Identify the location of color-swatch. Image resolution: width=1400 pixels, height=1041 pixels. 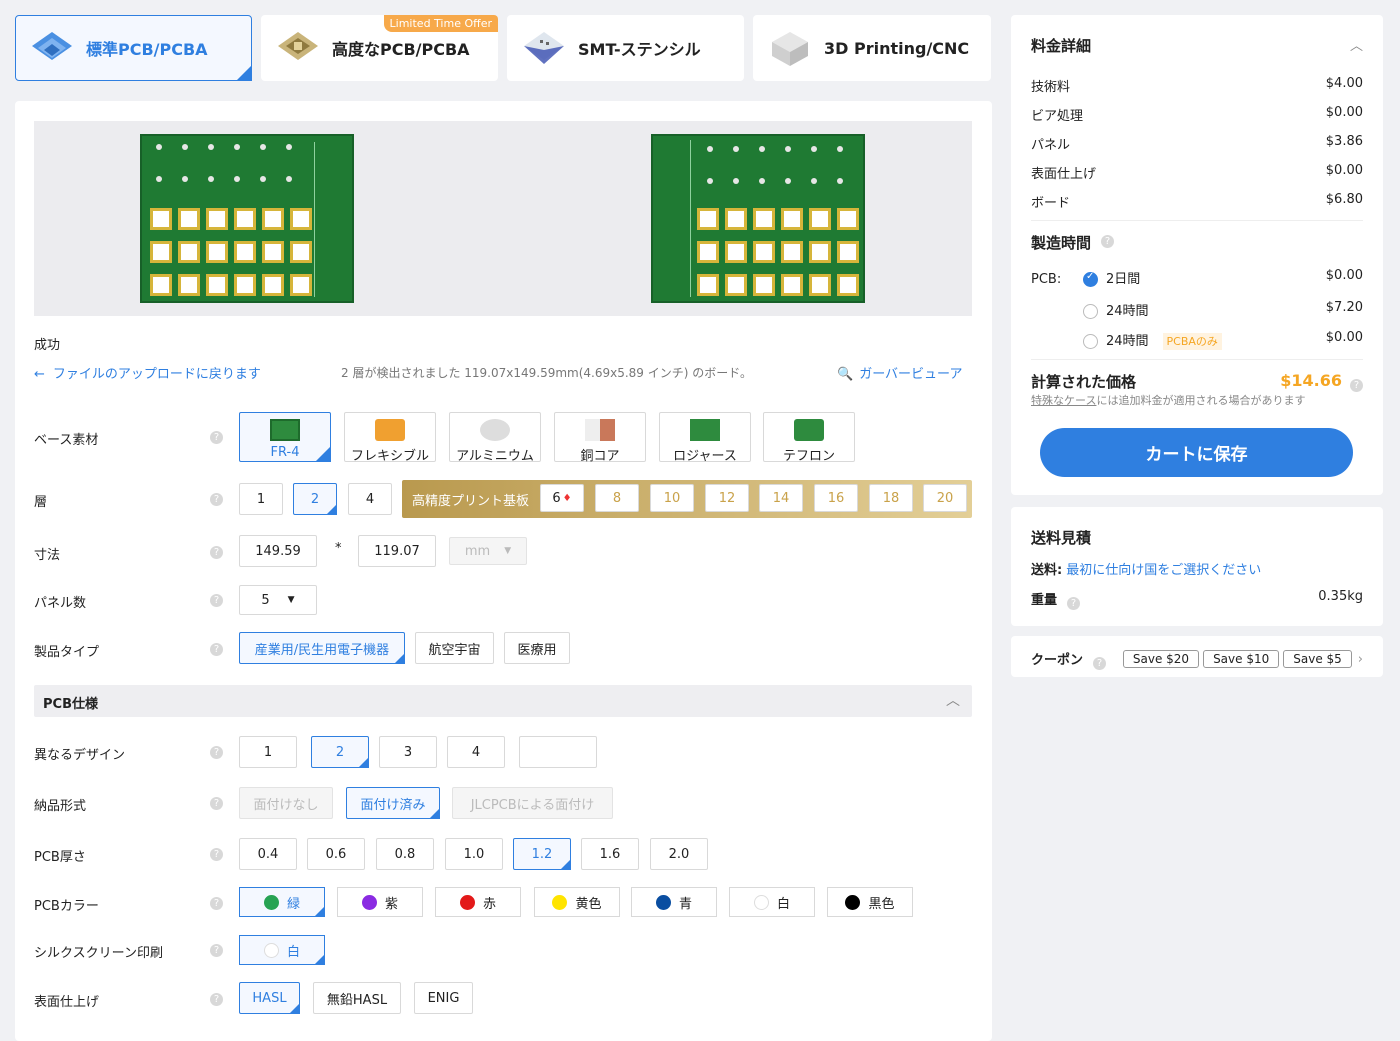
(271, 950).